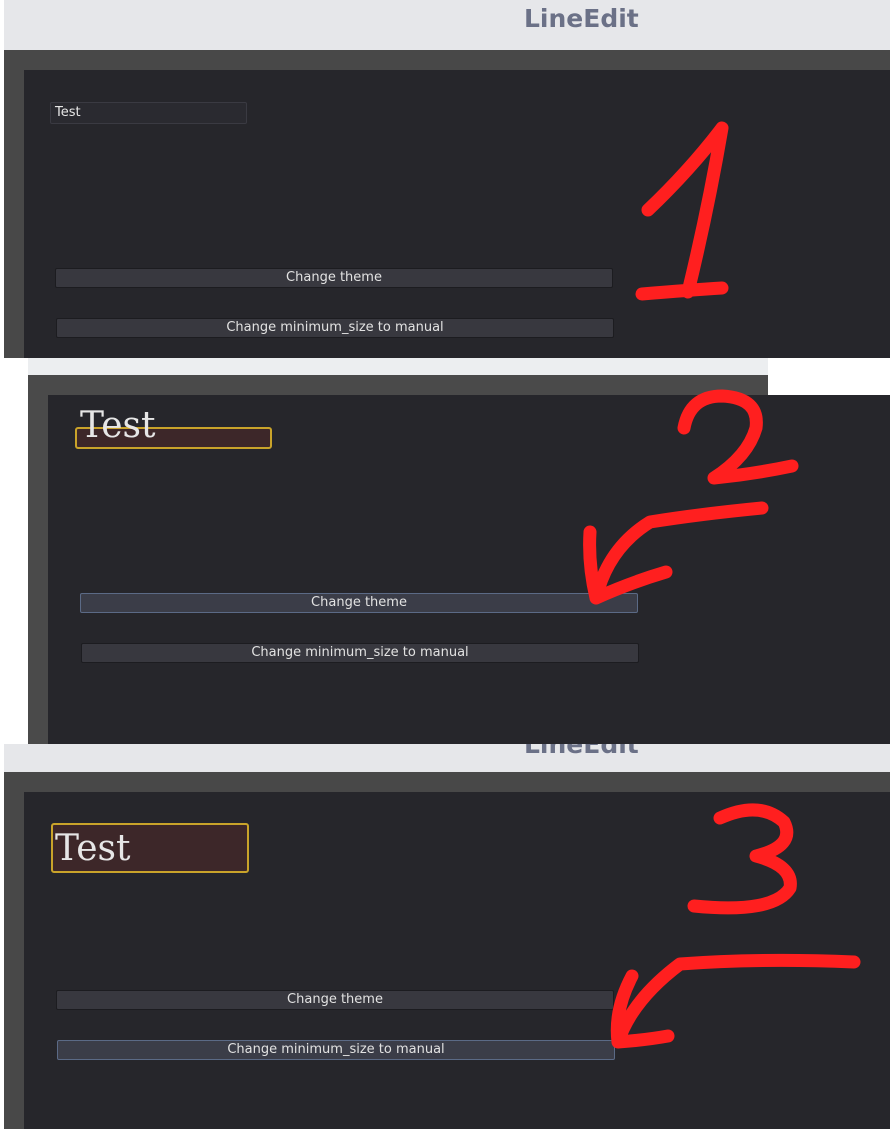 The width and height of the screenshot is (890, 1129). What do you see at coordinates (93, 848) in the screenshot?
I see `line-edit-3-text: Test` at bounding box center [93, 848].